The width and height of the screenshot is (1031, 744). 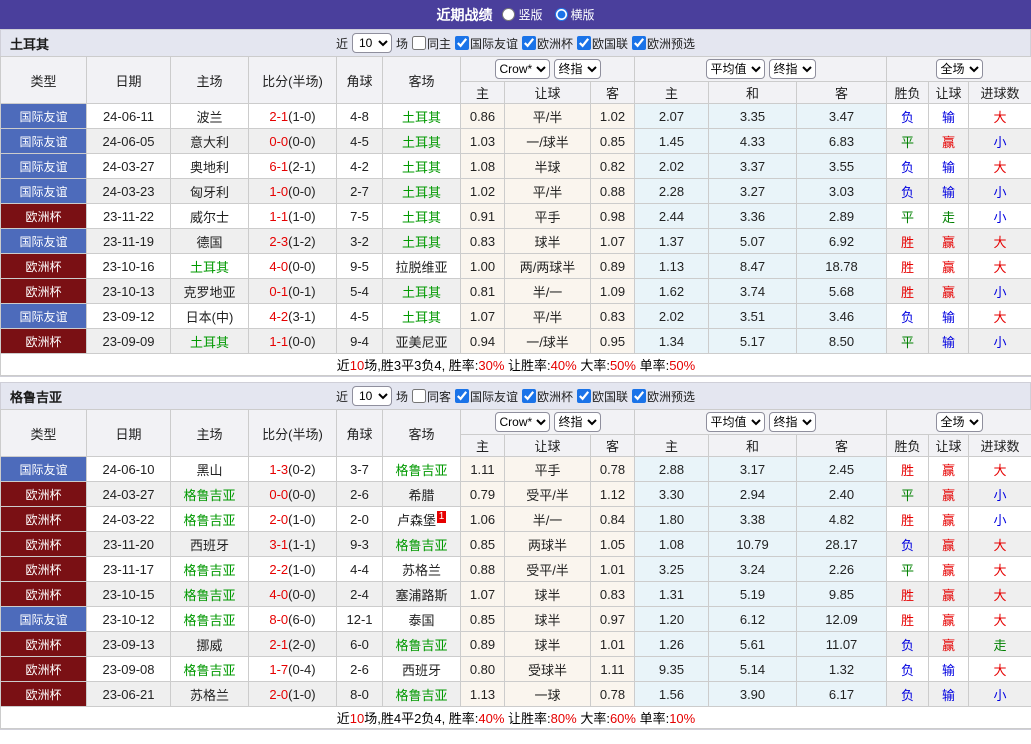 I want to click on ah-home-odds: 0.91, so click(x=482, y=216).